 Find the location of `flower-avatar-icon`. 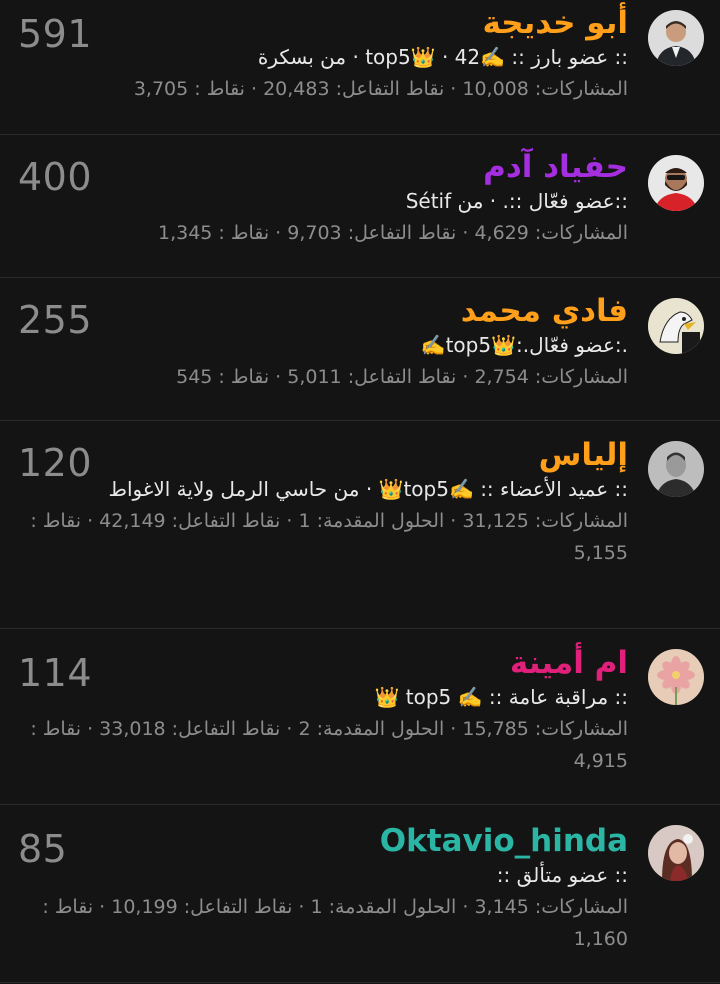

flower-avatar-icon is located at coordinates (676, 677).